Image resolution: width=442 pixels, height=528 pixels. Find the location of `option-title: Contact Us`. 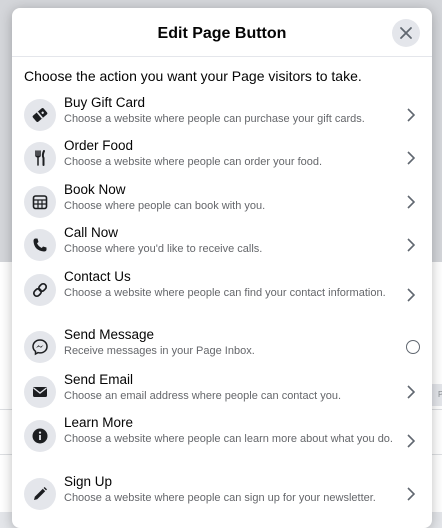

option-title: Contact Us is located at coordinates (97, 276).